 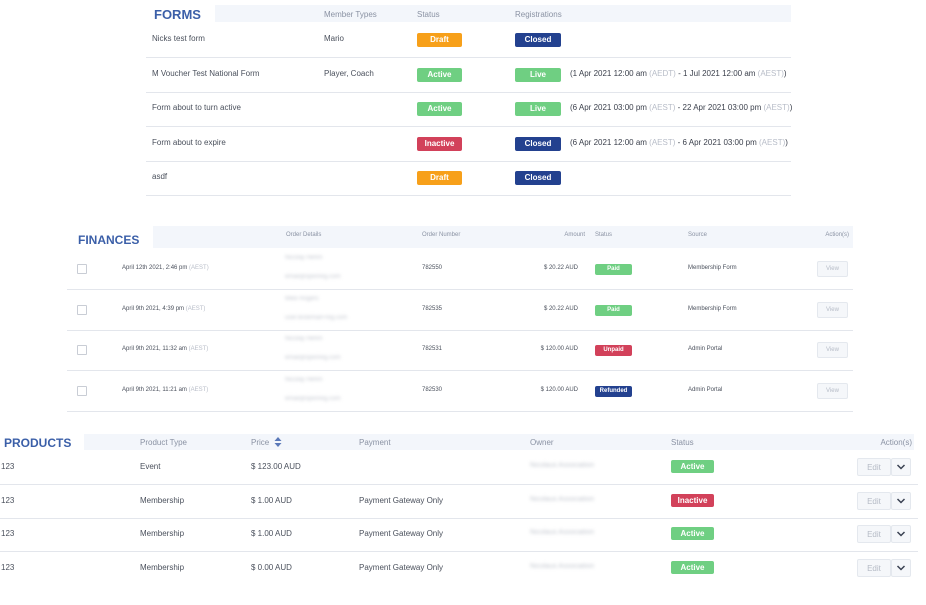 I want to click on range-start-timezone: (AEDT), so click(x=662, y=73).